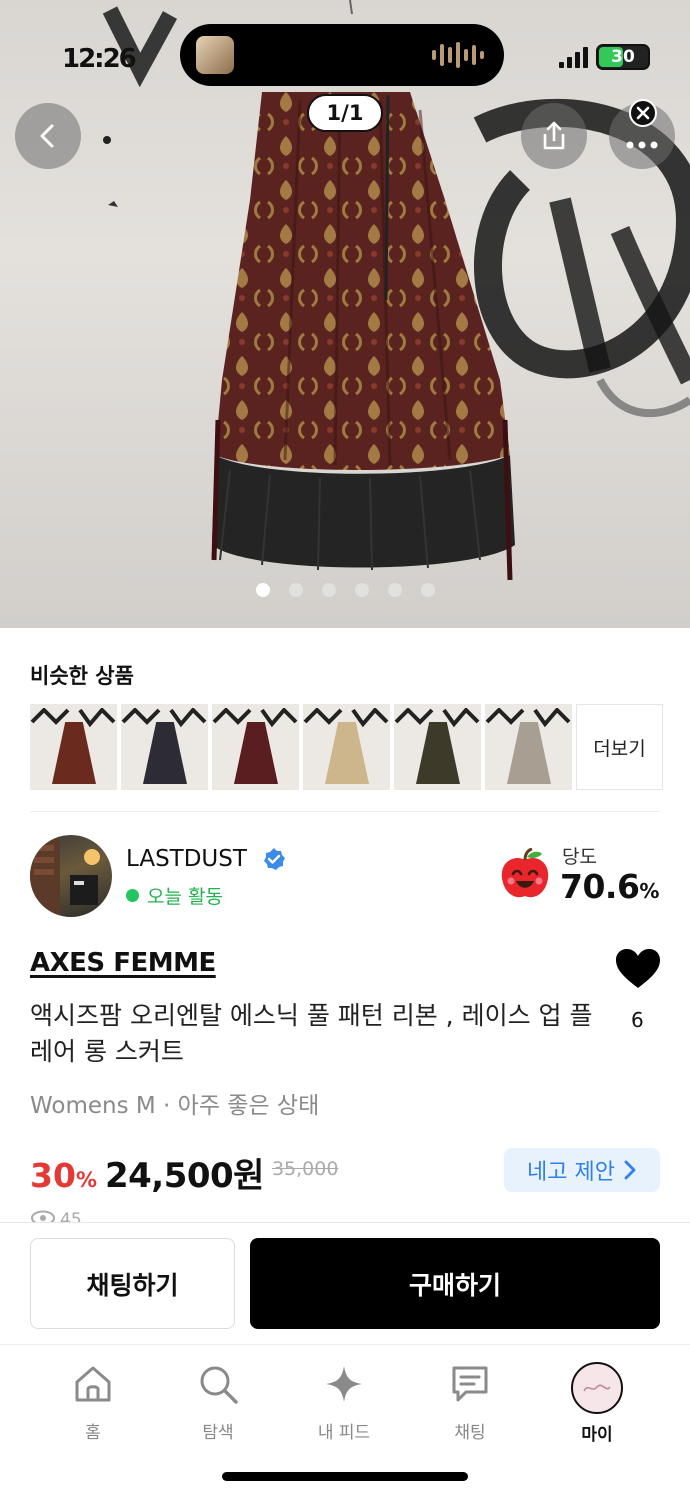 The width and height of the screenshot is (690, 1500). I want to click on more-icon, so click(642, 145).